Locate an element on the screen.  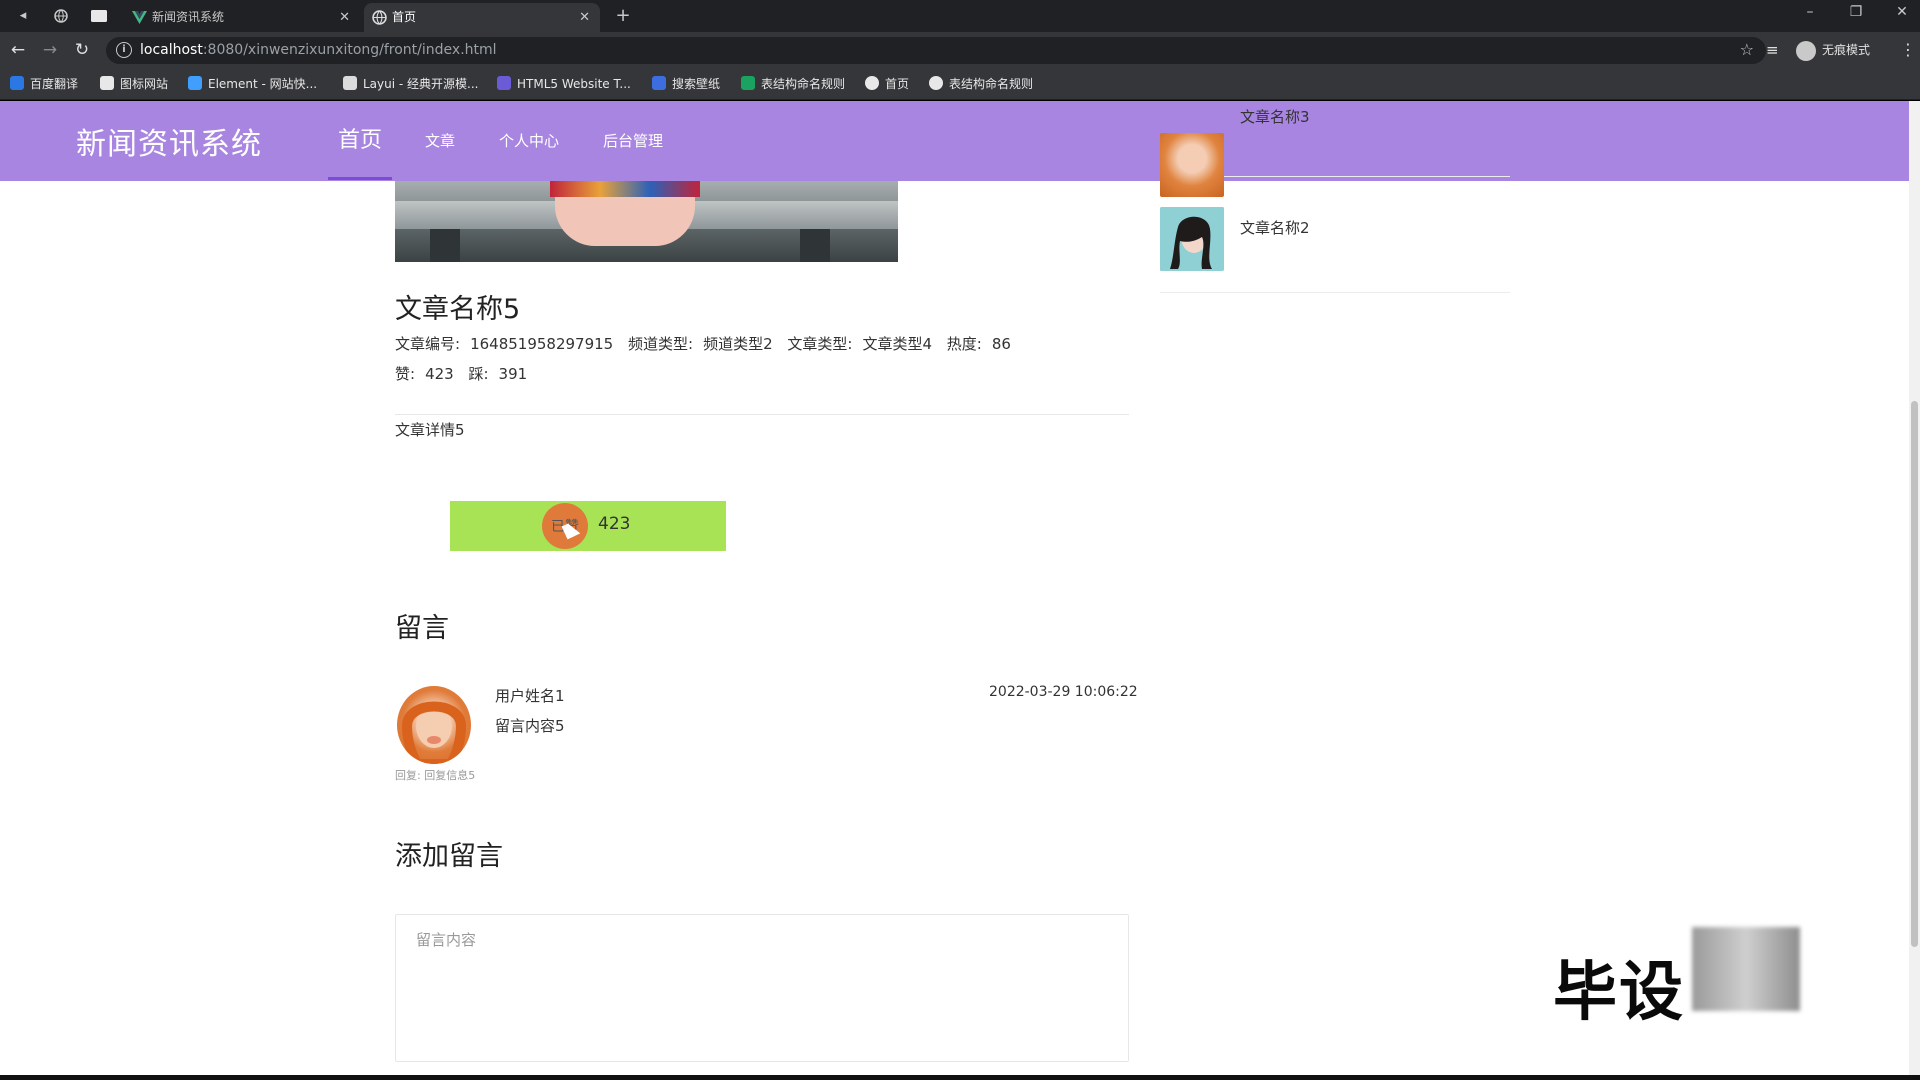
restore-icon: ❐ is located at coordinates (1856, 12).